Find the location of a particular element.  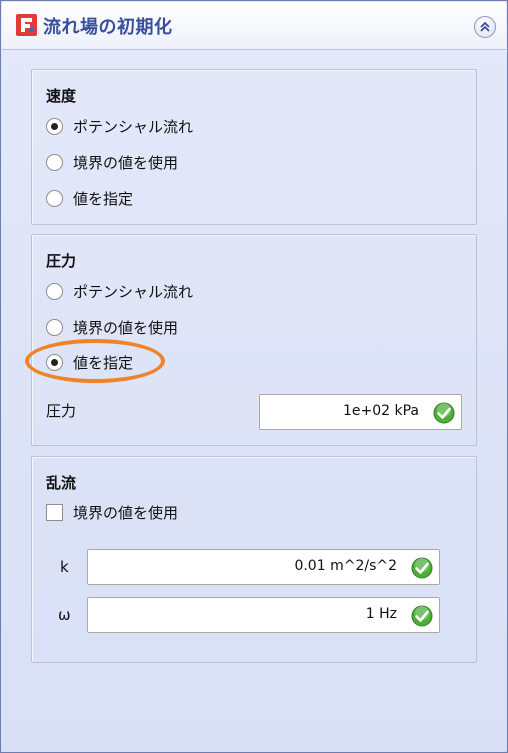

velocity-option-boundary: 境界の値を使用 is located at coordinates (112, 162).